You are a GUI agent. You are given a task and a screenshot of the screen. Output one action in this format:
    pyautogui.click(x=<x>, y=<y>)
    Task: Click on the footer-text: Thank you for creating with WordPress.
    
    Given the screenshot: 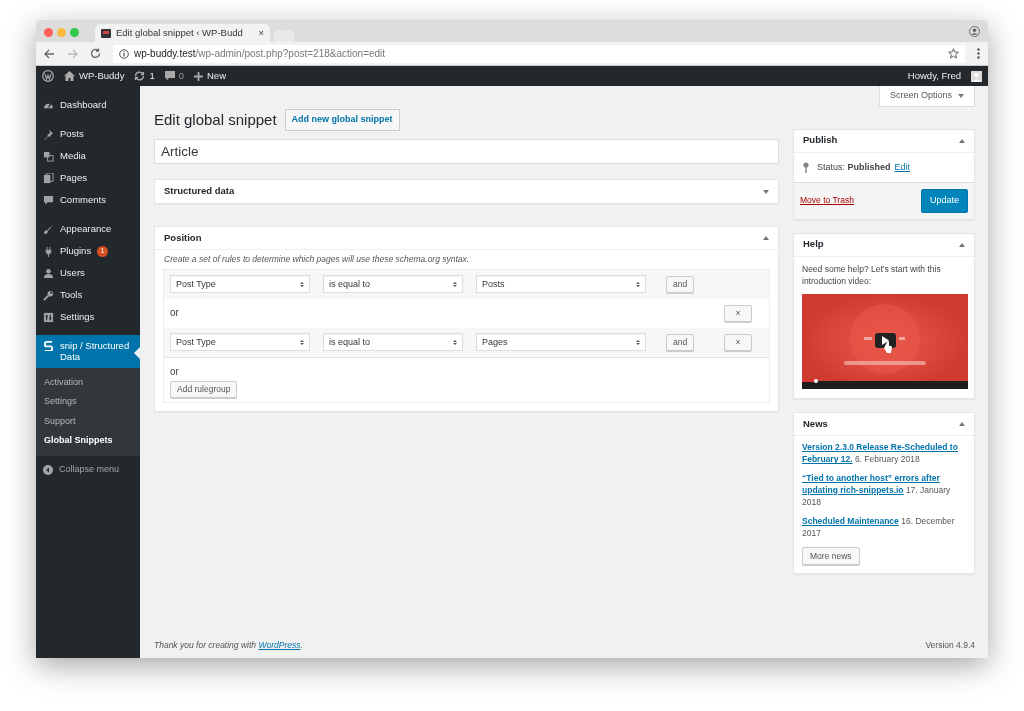 What is the action you would take?
    pyautogui.click(x=228, y=645)
    